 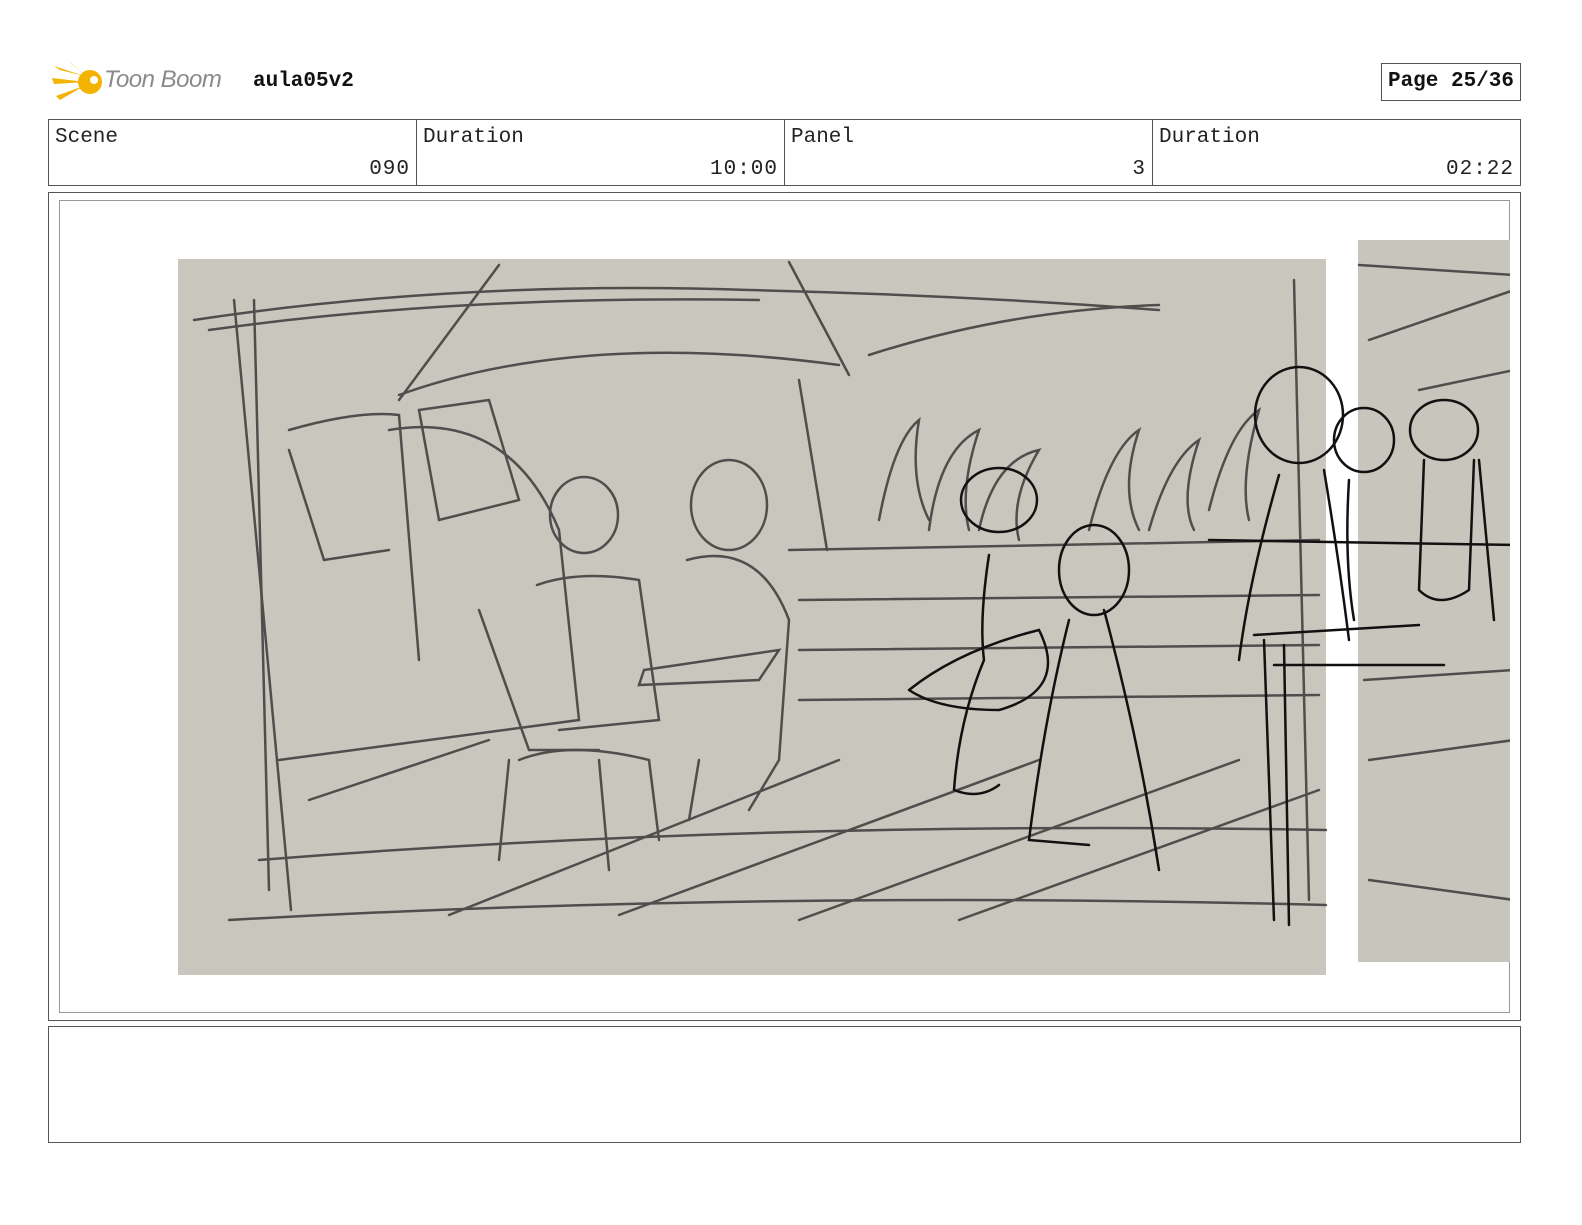 What do you see at coordinates (389, 169) in the screenshot?
I see `scene-value: 090` at bounding box center [389, 169].